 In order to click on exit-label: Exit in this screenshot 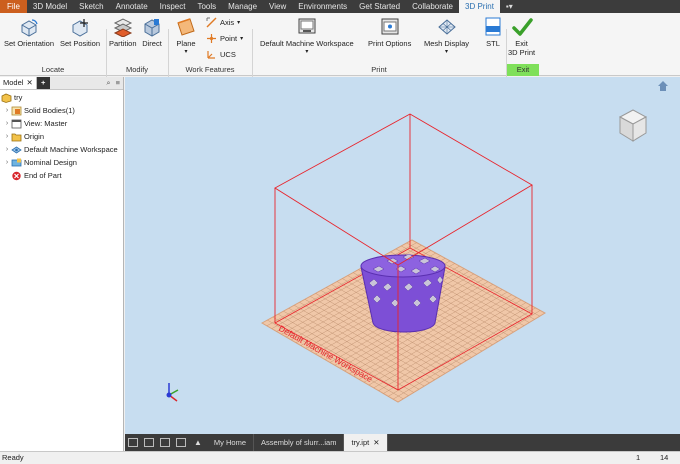, I will do `click(521, 43)`.